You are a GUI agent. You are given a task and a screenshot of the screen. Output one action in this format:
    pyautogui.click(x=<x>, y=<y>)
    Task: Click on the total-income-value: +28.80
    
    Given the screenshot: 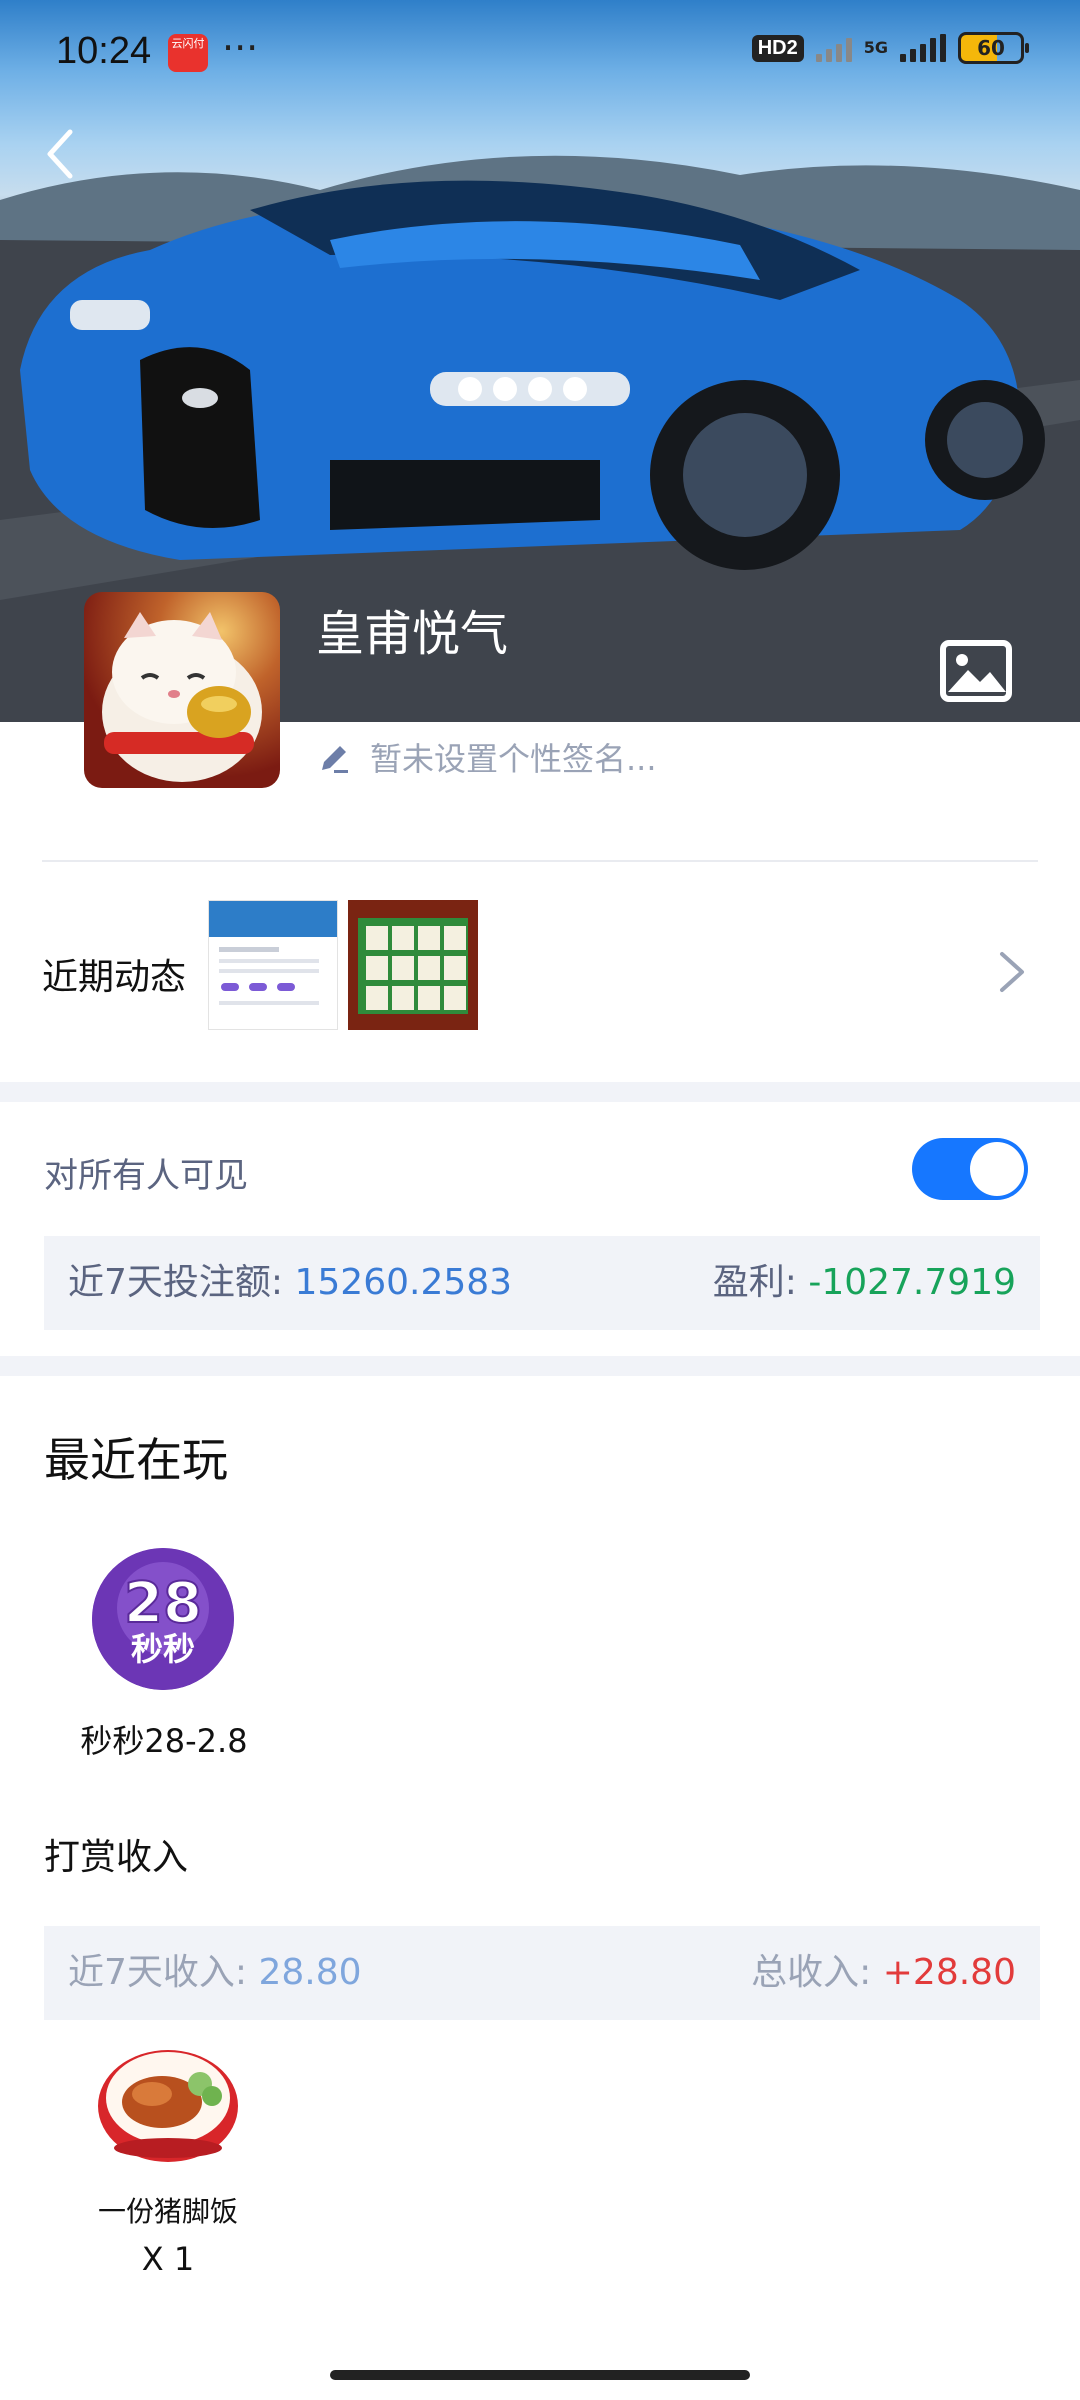 What is the action you would take?
    pyautogui.click(x=949, y=1972)
    